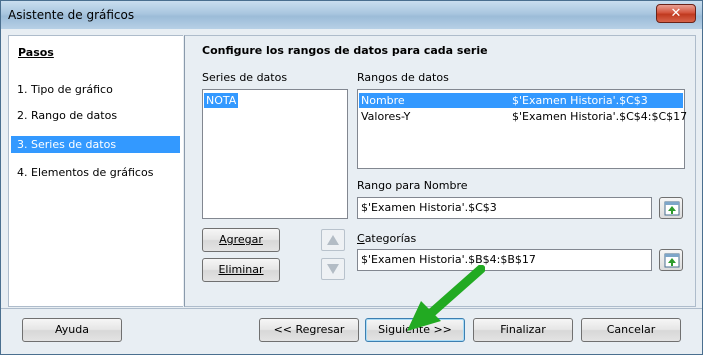 The image size is (703, 355). I want to click on step-chart-elements: 4. Elementos de gráficos, so click(95, 172).